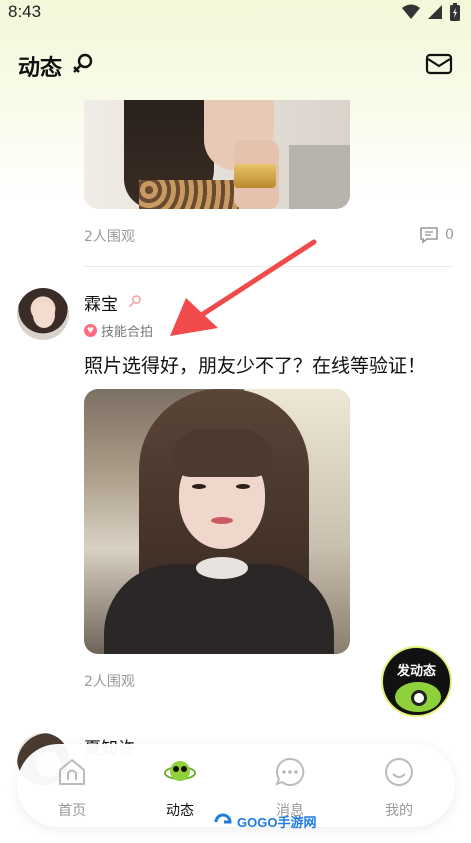 This screenshot has width=471, height=843. Describe the element at coordinates (439, 64) in the screenshot. I see `mail-icon` at that location.